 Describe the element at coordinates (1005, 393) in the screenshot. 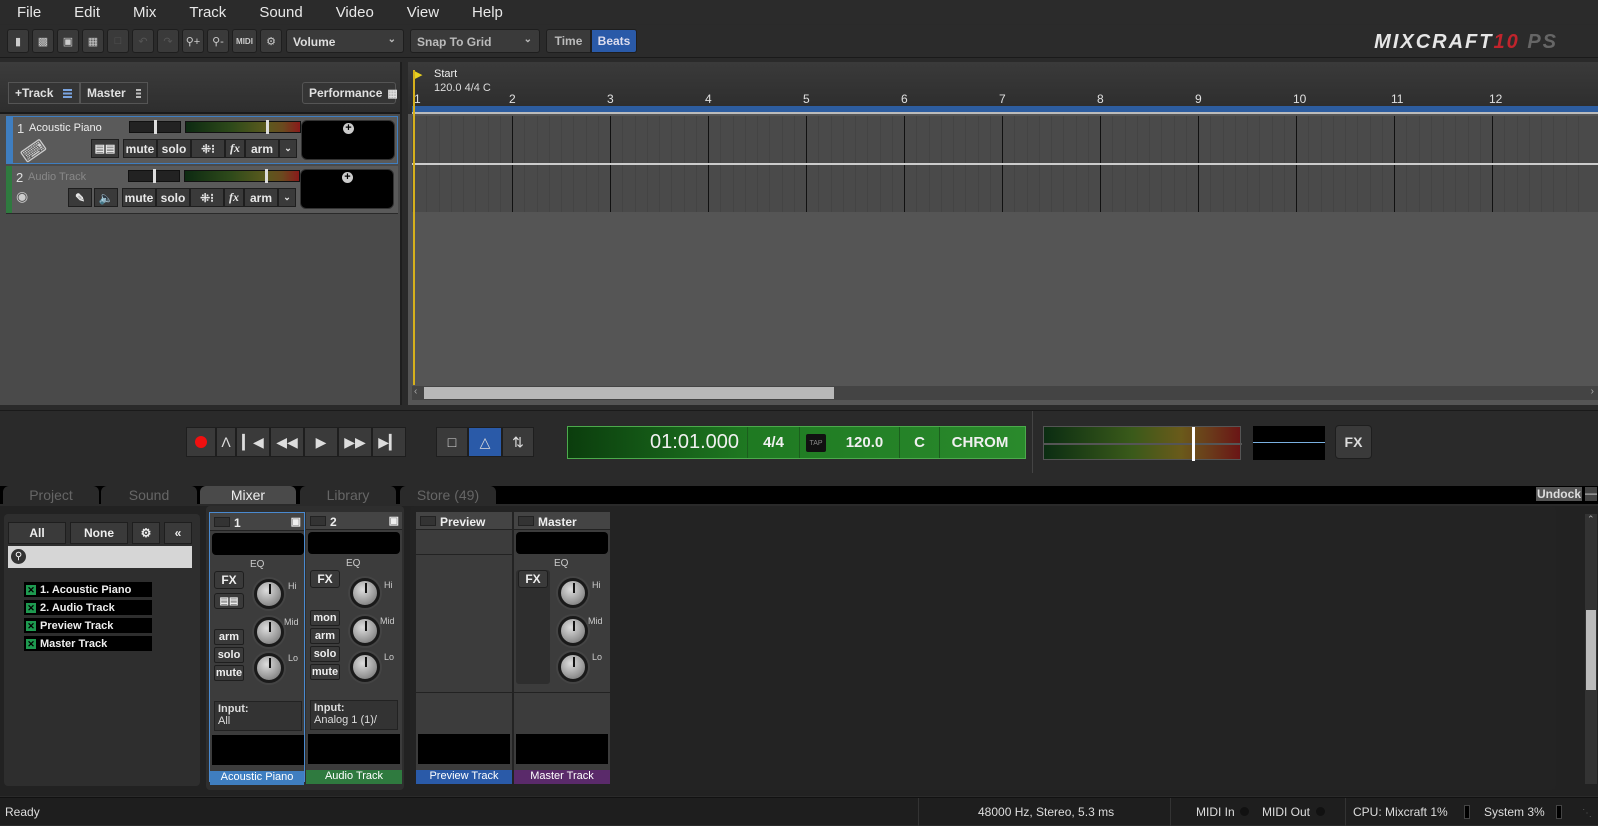

I see `horizontal-scrollbar: ‹ ›` at that location.